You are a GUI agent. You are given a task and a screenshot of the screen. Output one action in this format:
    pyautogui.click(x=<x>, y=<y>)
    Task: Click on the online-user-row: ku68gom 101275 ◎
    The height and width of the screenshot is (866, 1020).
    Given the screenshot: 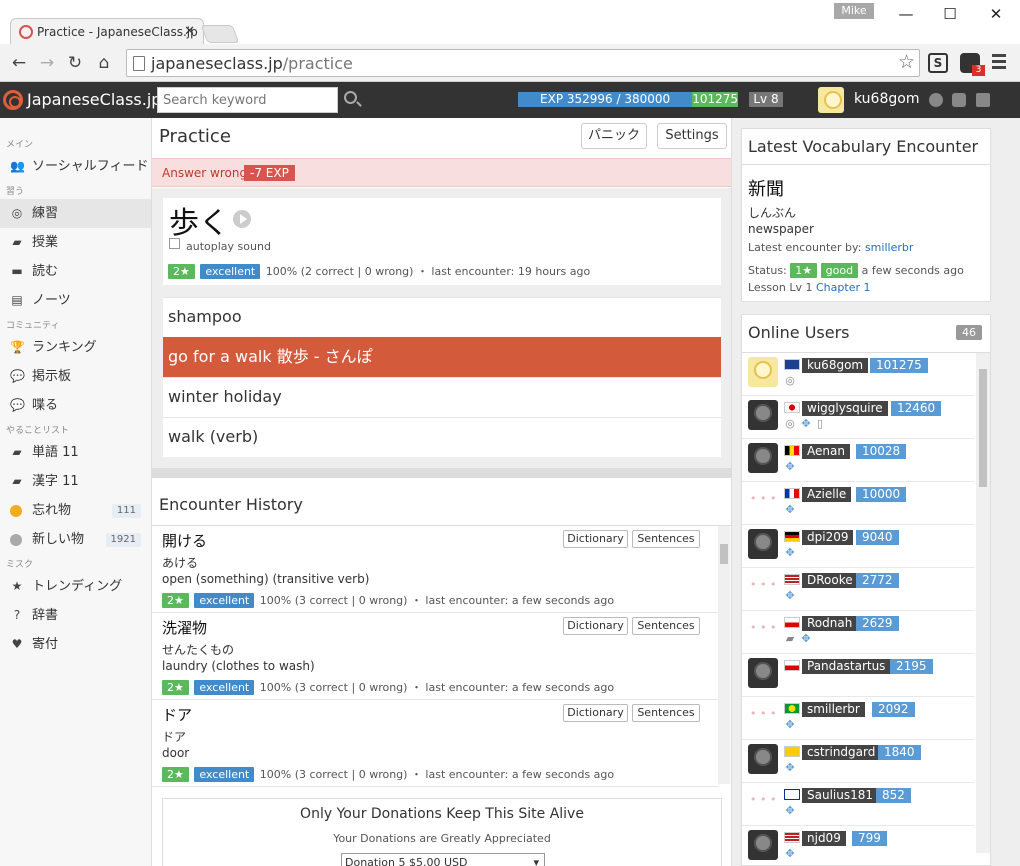 What is the action you would take?
    pyautogui.click(x=858, y=374)
    